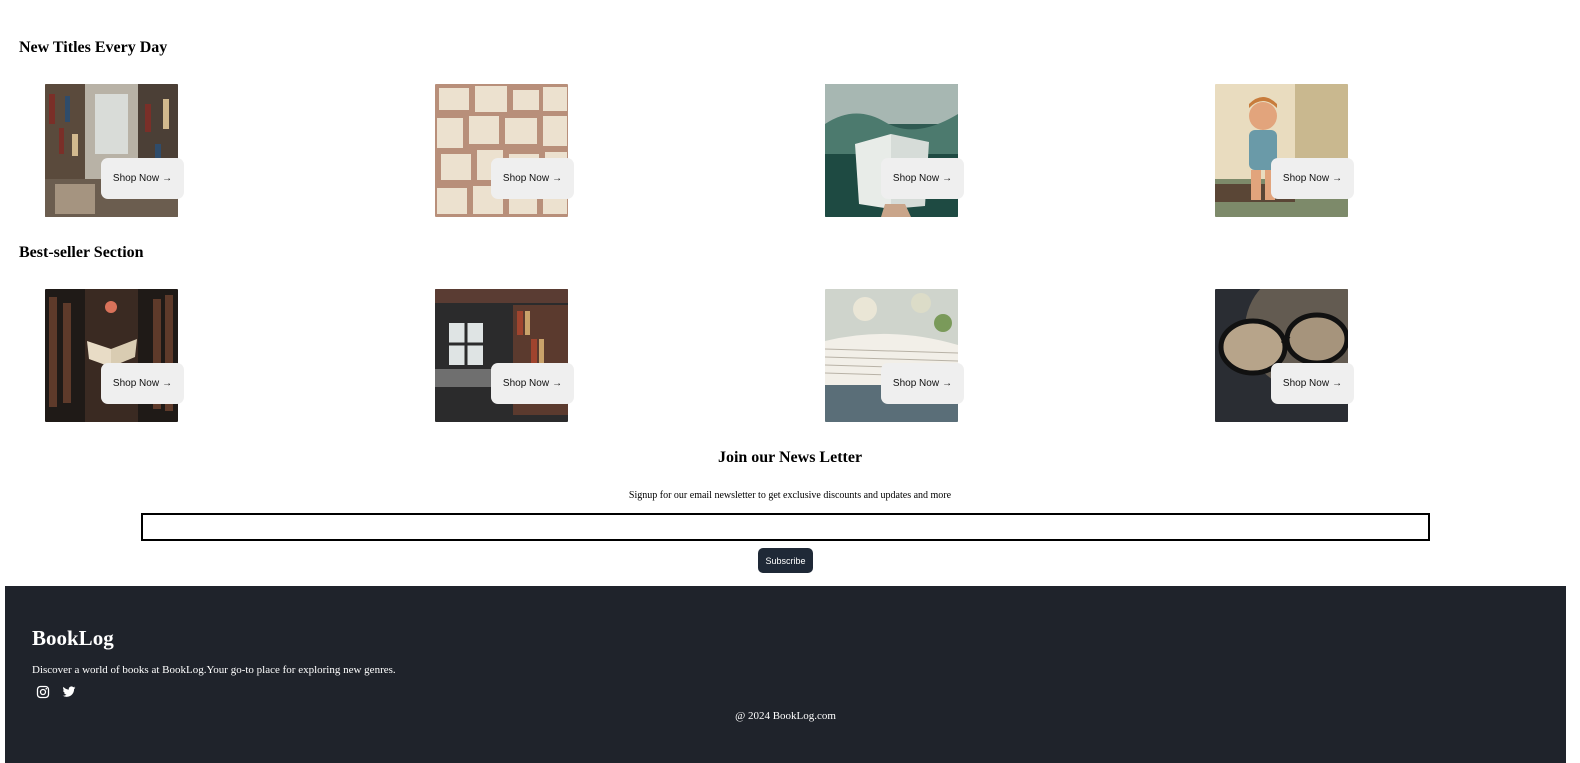 The width and height of the screenshot is (1580, 763). Describe the element at coordinates (81, 252) in the screenshot. I see `section-title-best-sellers: Best-seller Section` at that location.